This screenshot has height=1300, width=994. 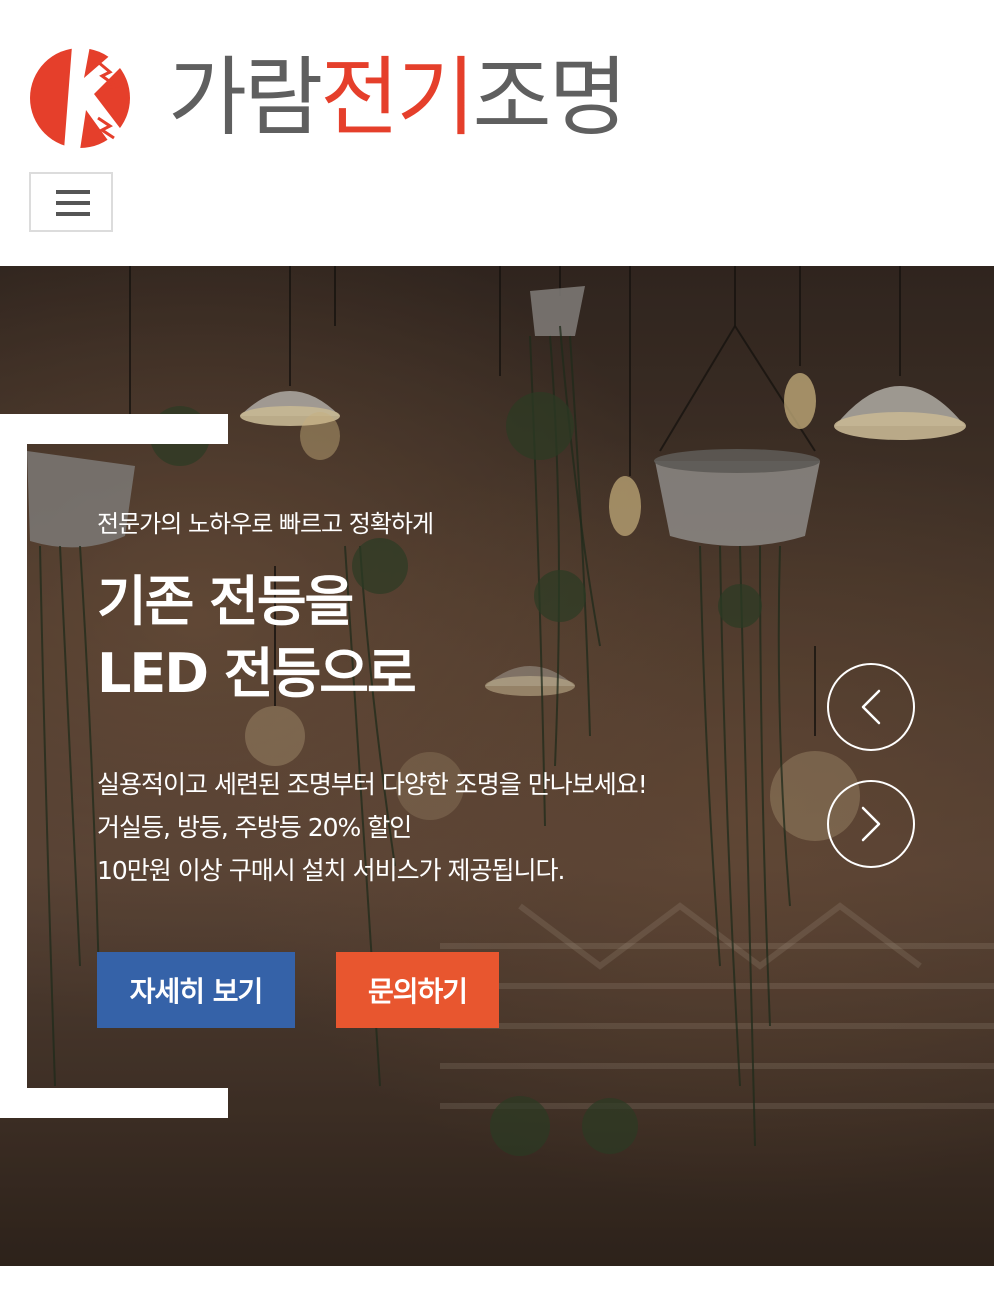 I want to click on logo-k-icon, so click(x=80, y=98).